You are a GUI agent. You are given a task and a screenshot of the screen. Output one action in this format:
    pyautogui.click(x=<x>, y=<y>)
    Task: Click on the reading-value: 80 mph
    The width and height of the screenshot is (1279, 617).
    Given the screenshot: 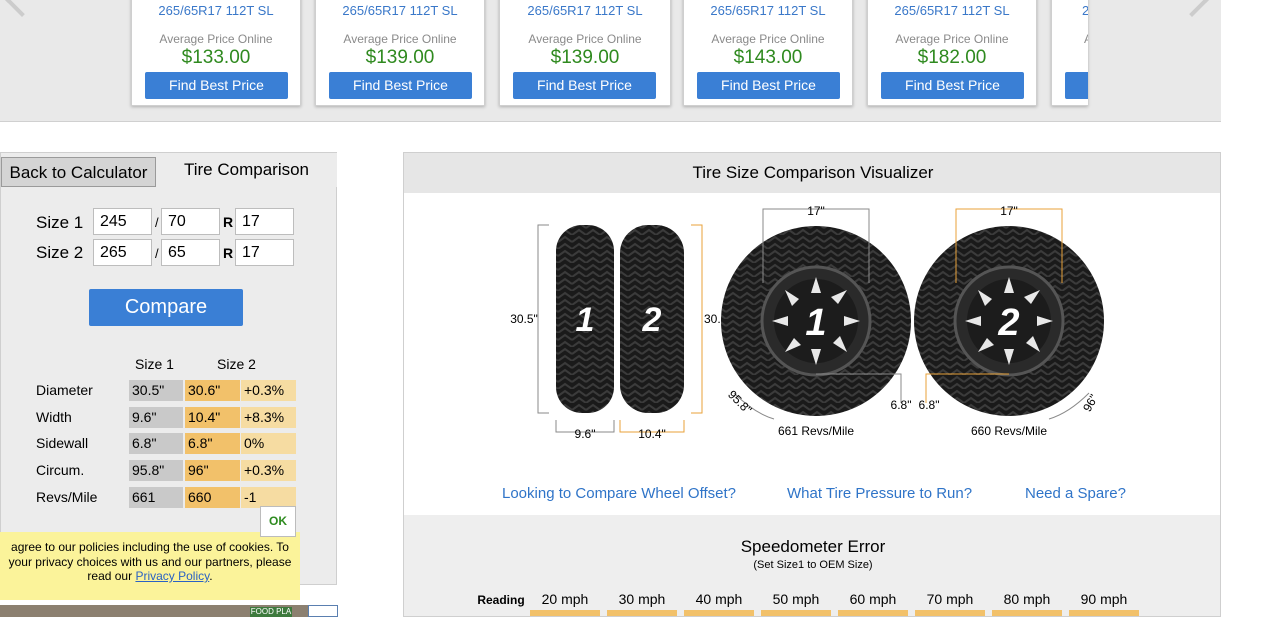 What is the action you would take?
    pyautogui.click(x=1027, y=599)
    